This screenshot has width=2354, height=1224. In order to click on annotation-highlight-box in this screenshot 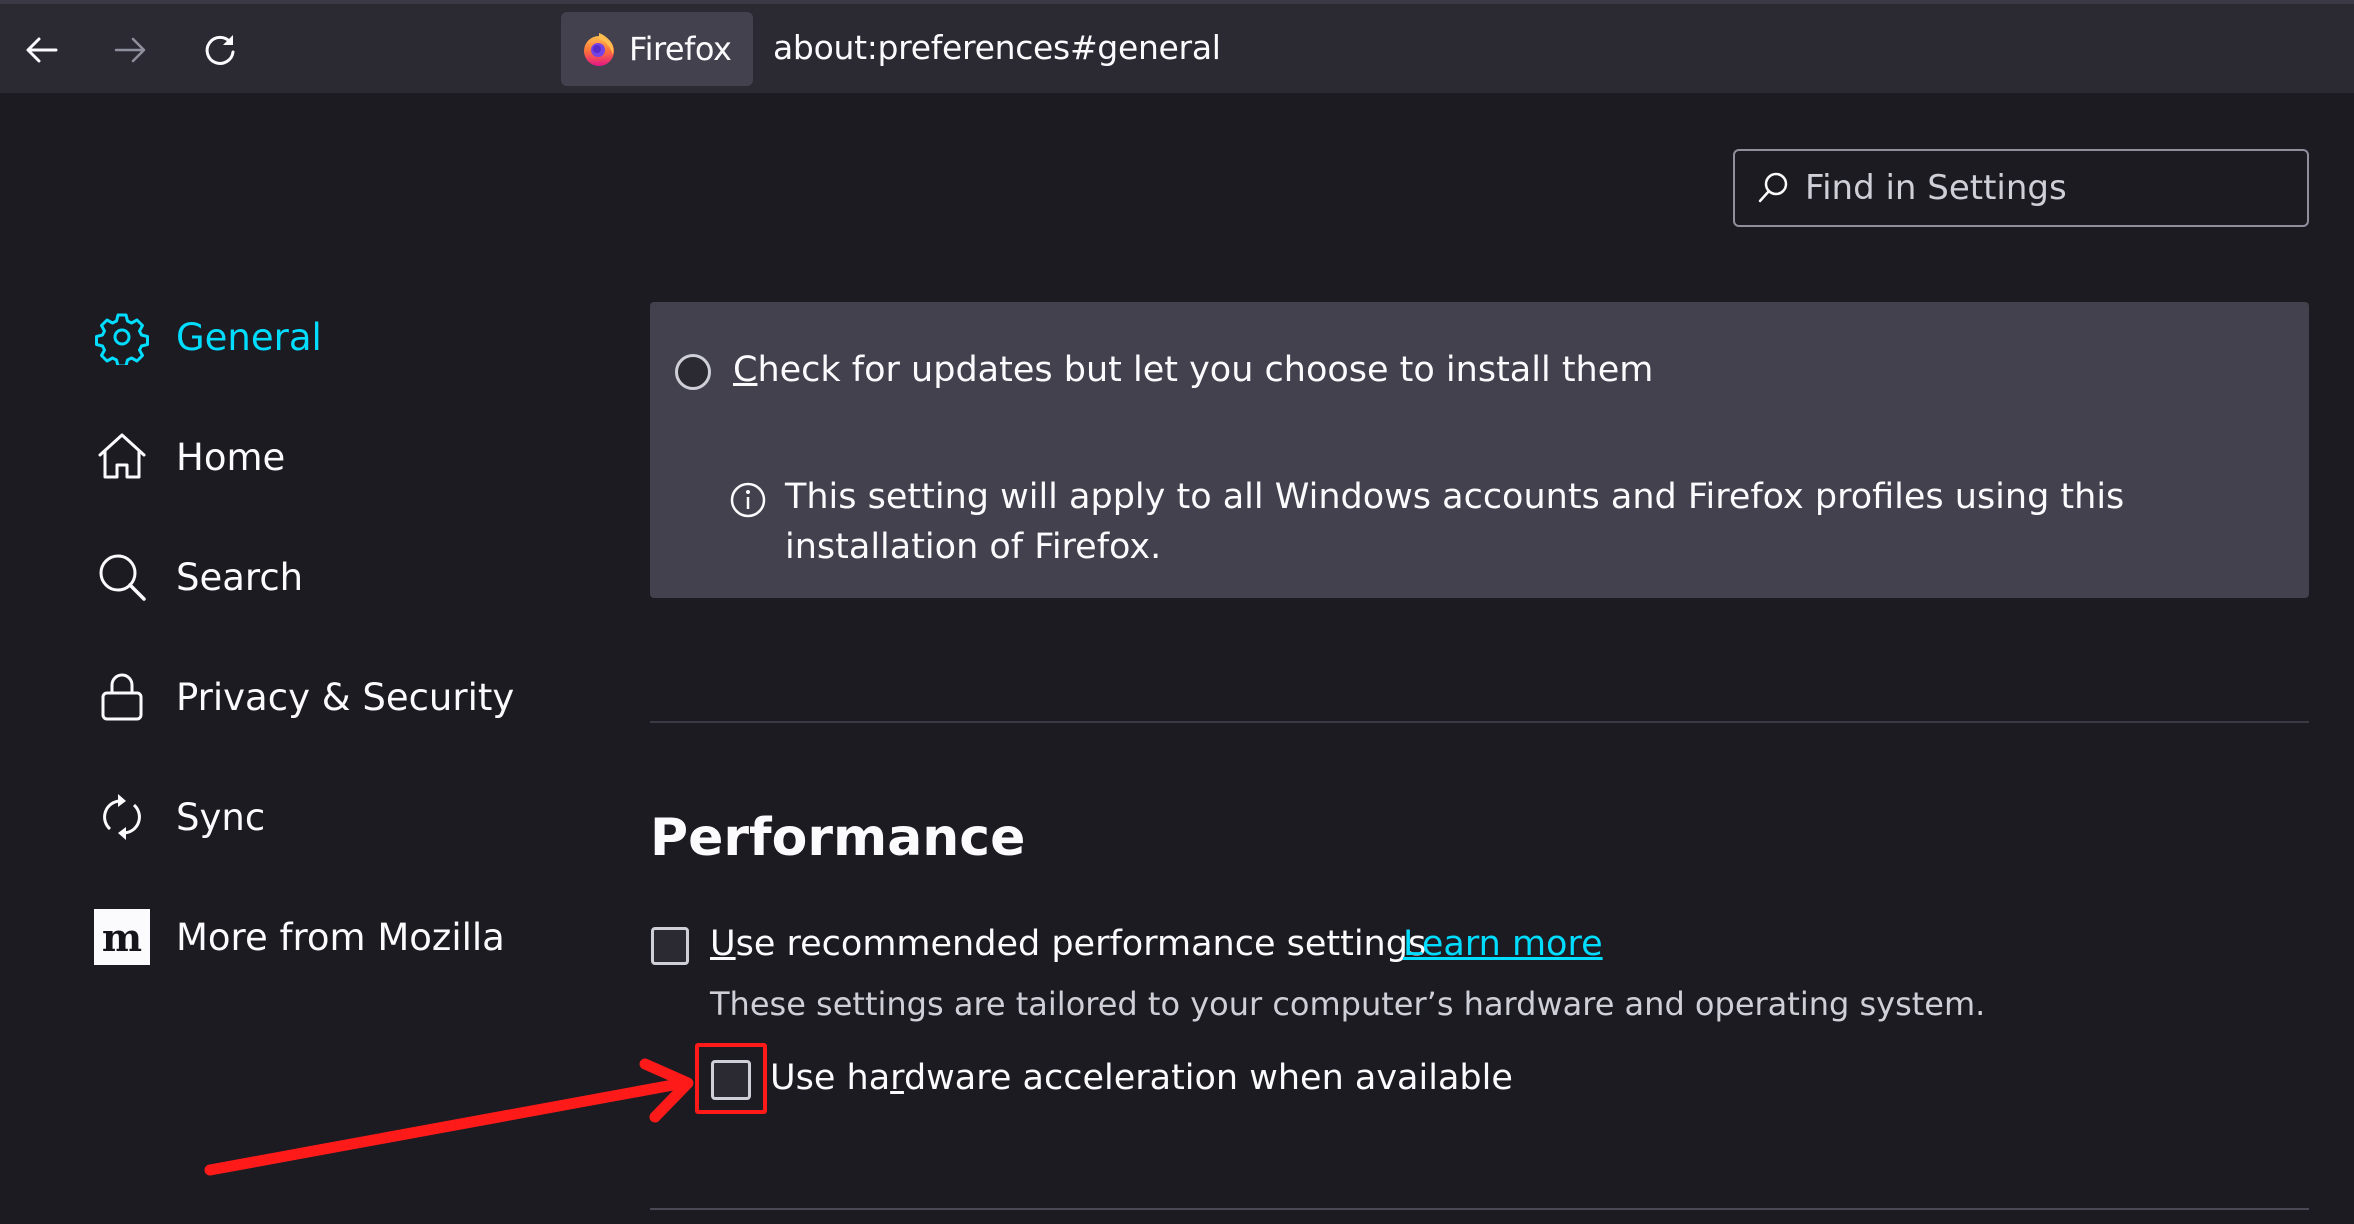, I will do `click(731, 1078)`.